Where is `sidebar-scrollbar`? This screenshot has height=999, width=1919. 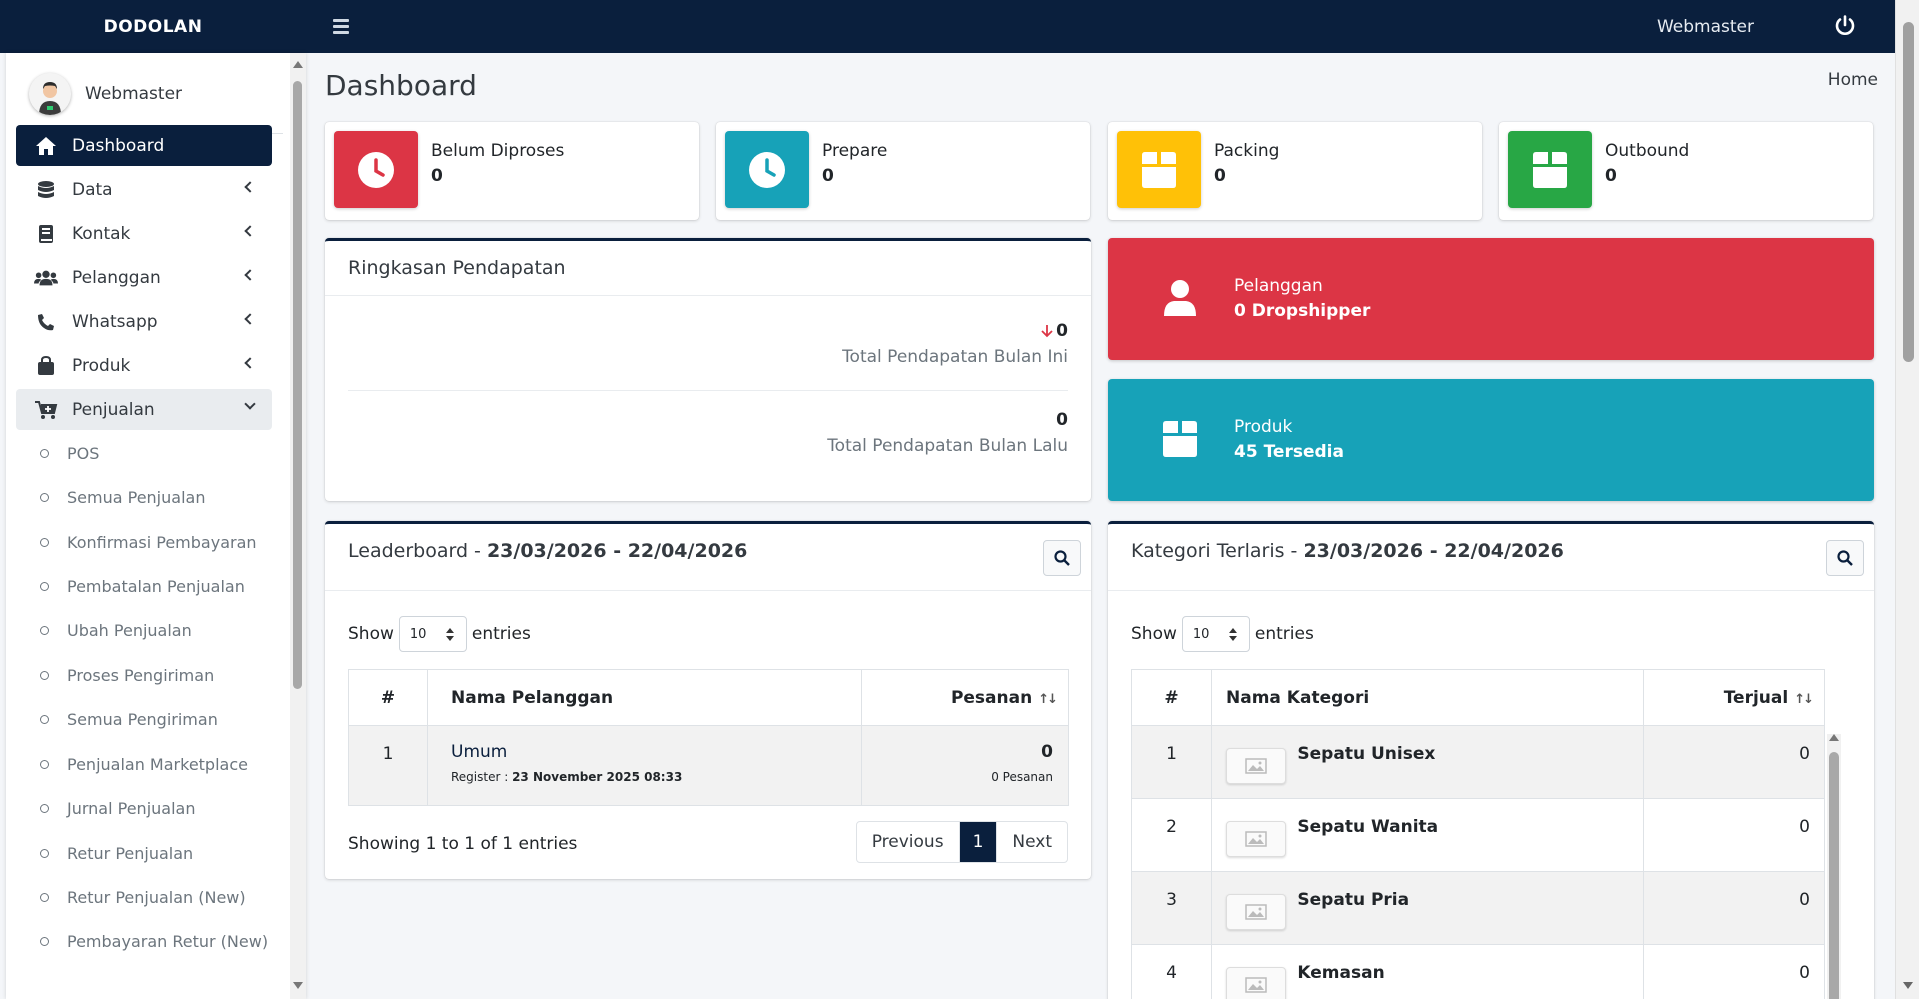 sidebar-scrollbar is located at coordinates (298, 526).